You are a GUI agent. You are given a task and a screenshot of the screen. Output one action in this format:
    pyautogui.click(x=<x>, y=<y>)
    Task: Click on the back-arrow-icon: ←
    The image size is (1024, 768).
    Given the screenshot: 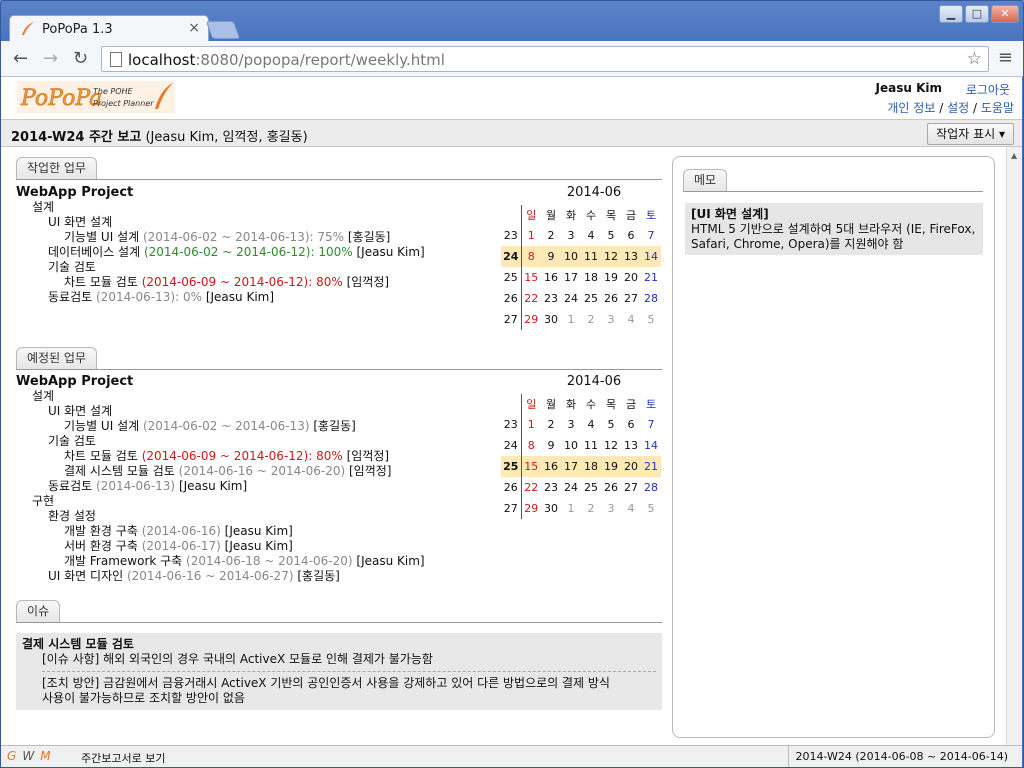 What is the action you would take?
    pyautogui.click(x=20, y=59)
    